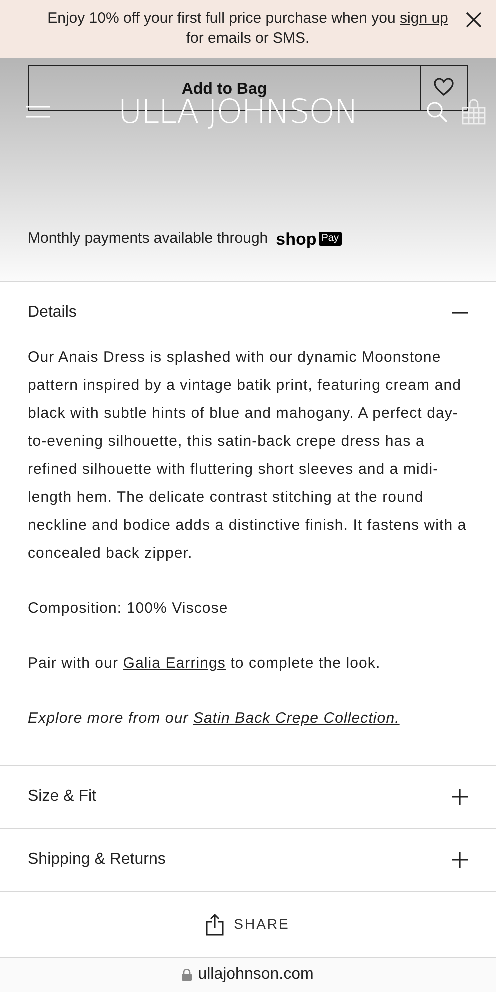  I want to click on accordion-header: Size & Fit, so click(248, 797).